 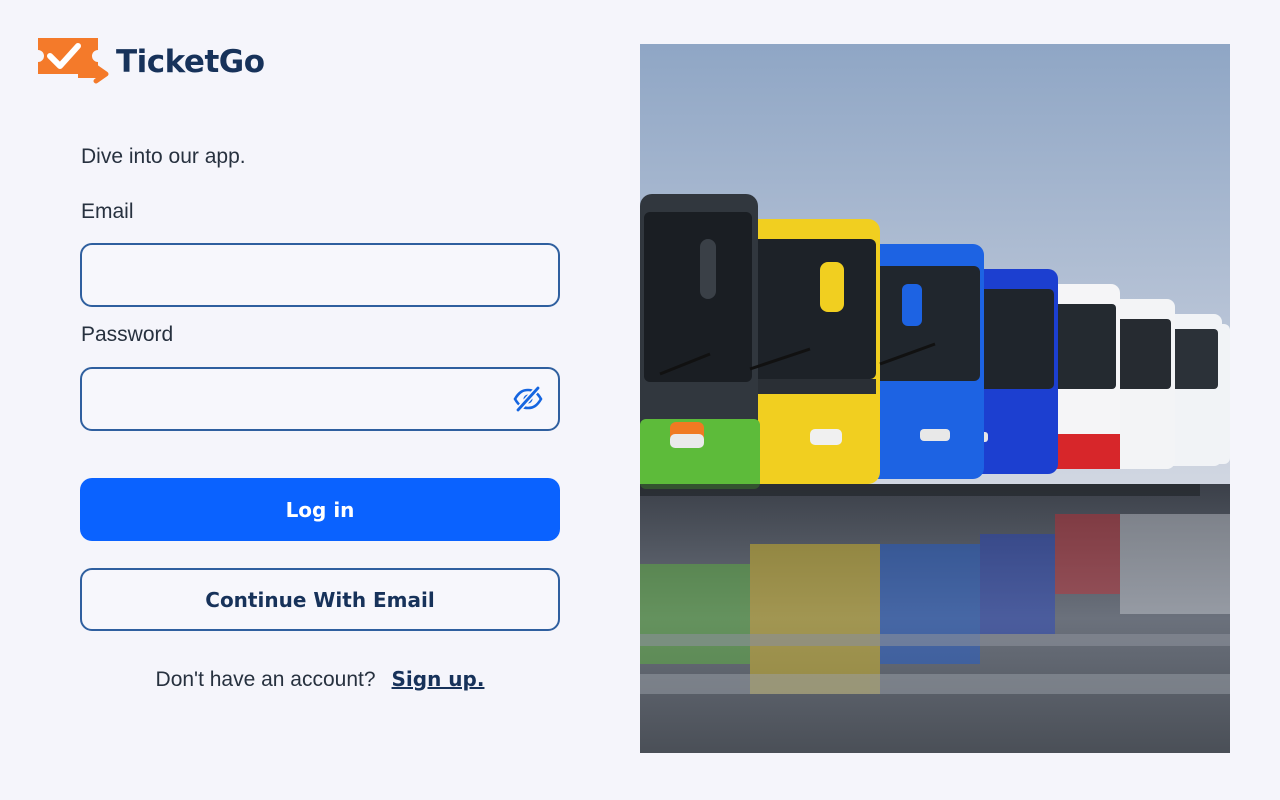 What do you see at coordinates (528, 399) in the screenshot?
I see `eye-off-icon` at bounding box center [528, 399].